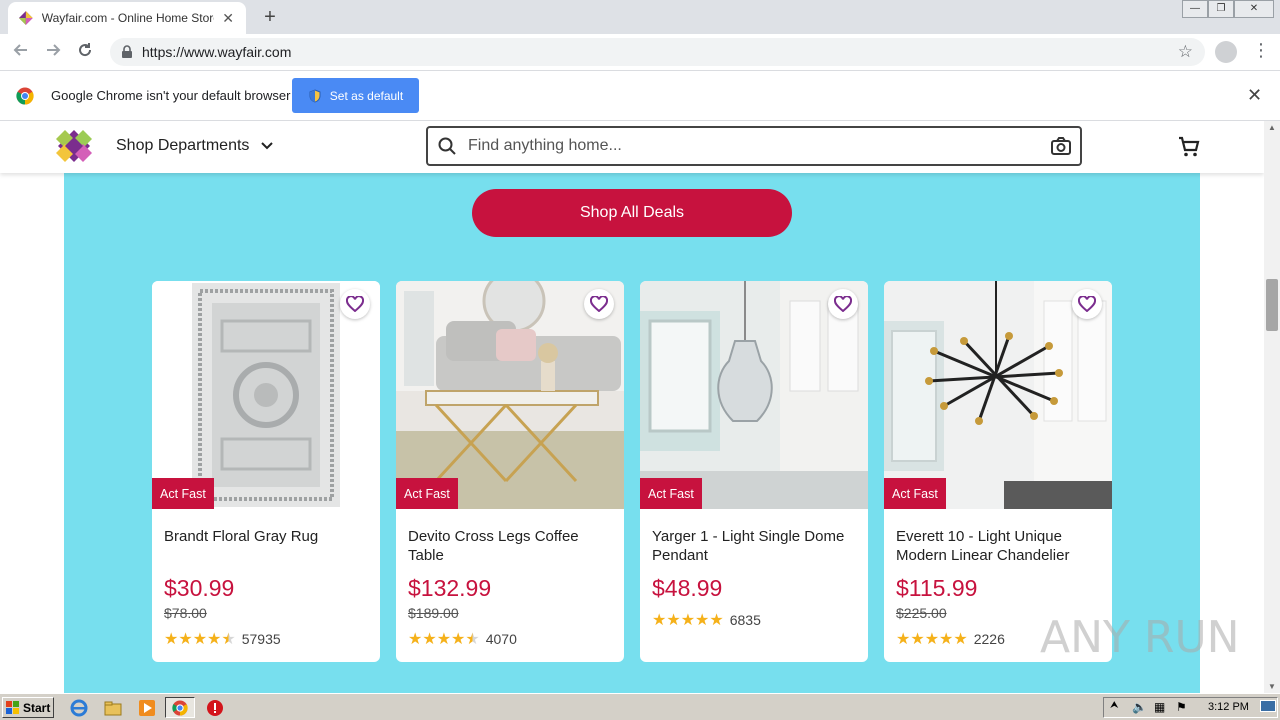 Image resolution: width=1280 pixels, height=720 pixels. I want to click on system-tray: ⮝ 🔈 ▦ ⚑, so click(1190, 707).